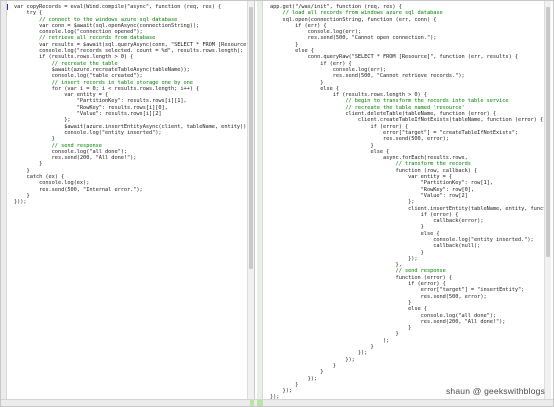  What do you see at coordinates (495, 391) in the screenshot?
I see `watermark-text: shaun @ geekswithblogs` at bounding box center [495, 391].